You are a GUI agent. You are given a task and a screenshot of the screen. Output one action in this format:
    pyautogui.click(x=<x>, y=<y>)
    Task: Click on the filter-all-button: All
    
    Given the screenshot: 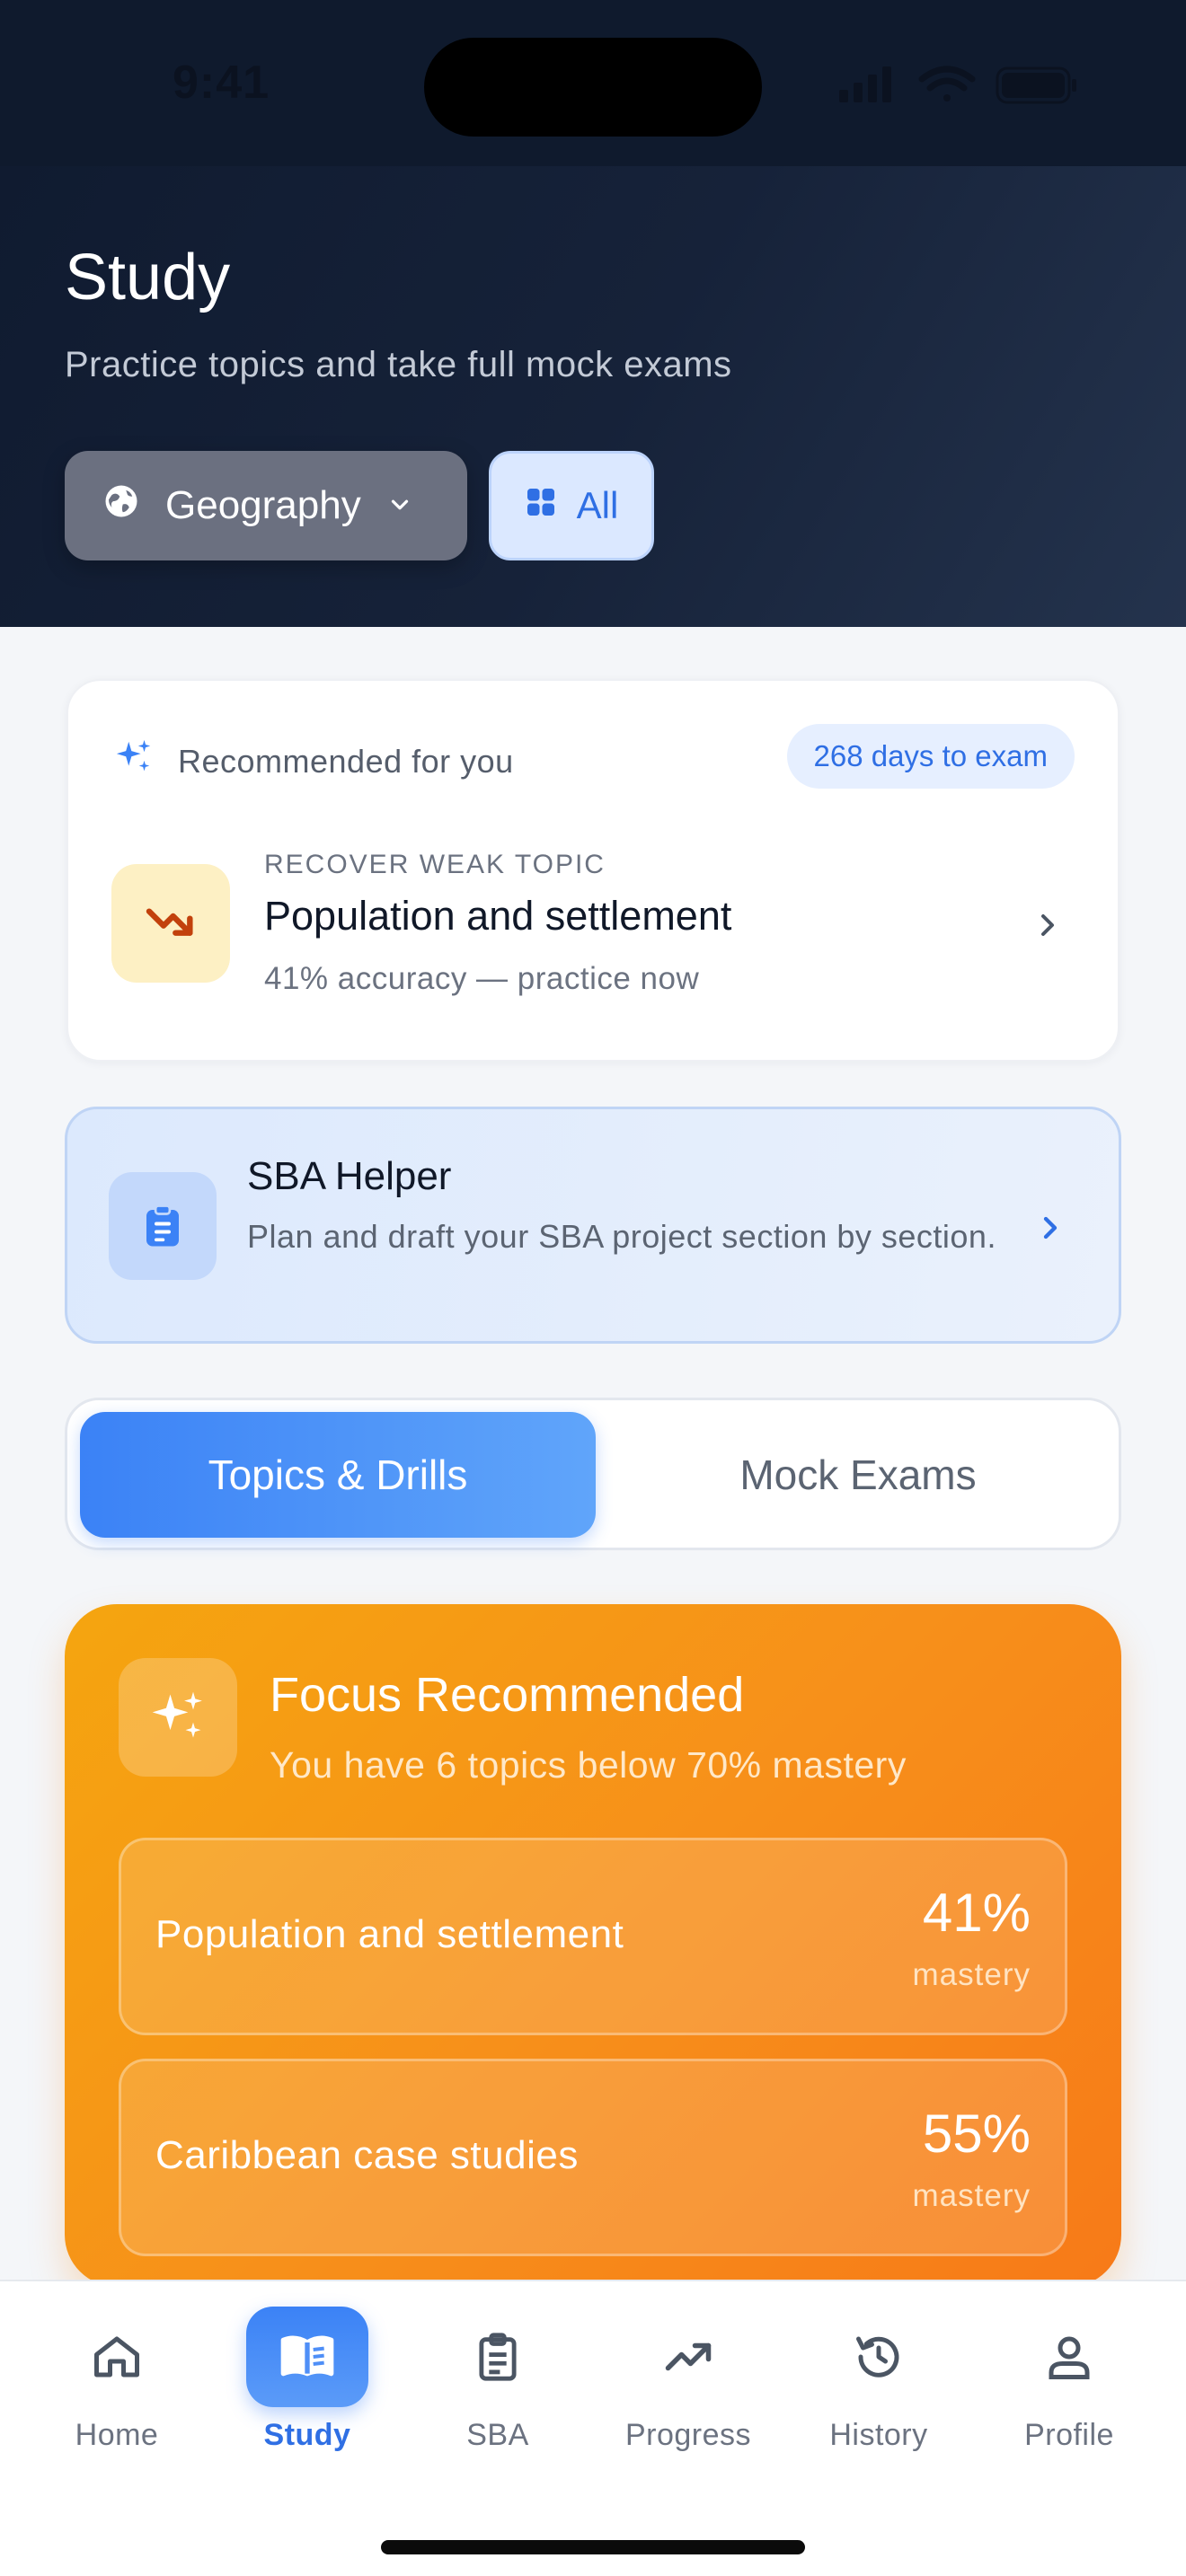 What is the action you would take?
    pyautogui.click(x=571, y=506)
    